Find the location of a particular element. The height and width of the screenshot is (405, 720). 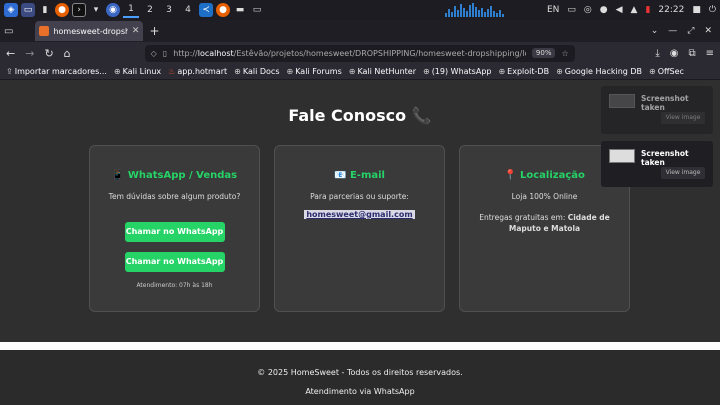

back-button: ← is located at coordinates (10, 53).